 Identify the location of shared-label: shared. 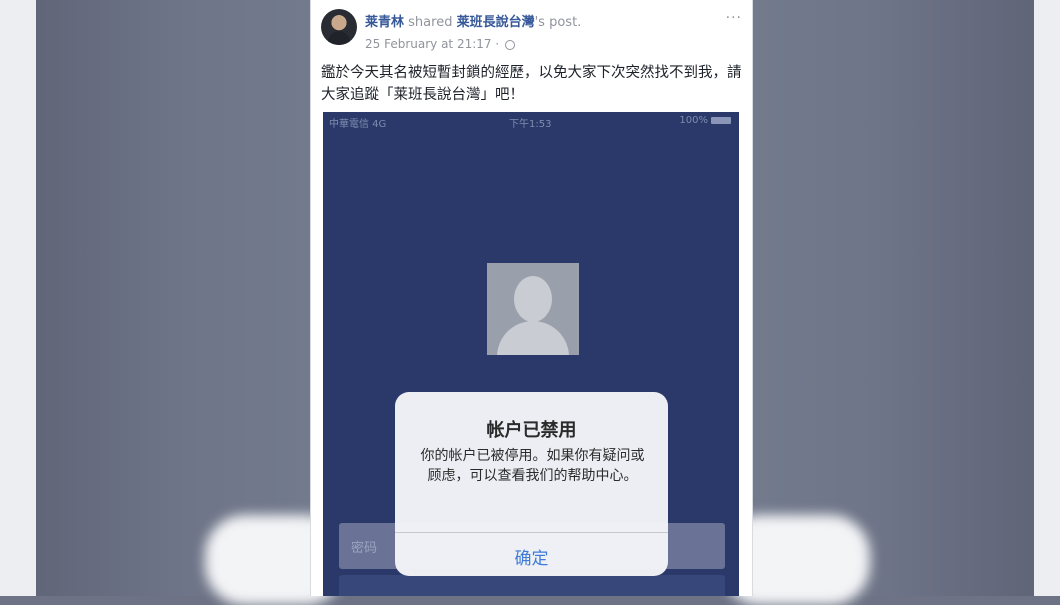
(430, 22).